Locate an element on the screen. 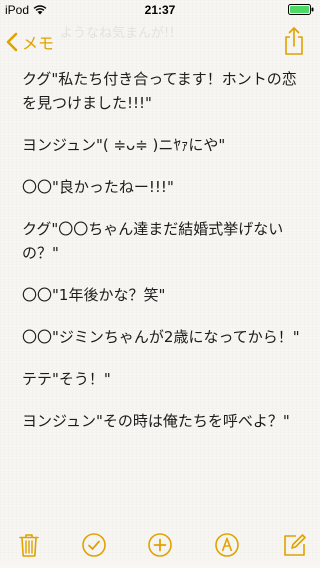  plus-circle-icon is located at coordinates (160, 545).